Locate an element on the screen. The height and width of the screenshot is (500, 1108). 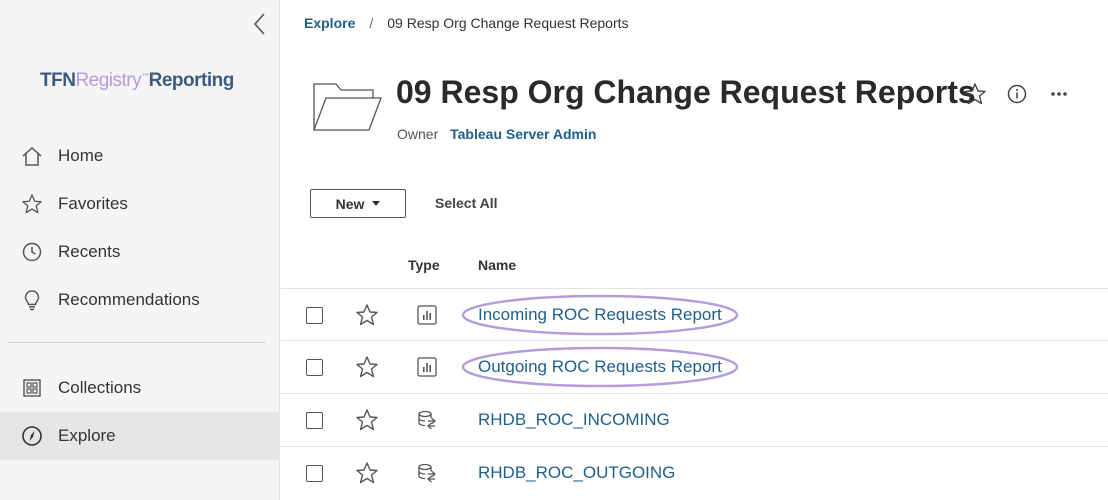
row-name-link: RHDB_ROC_OUTGOING is located at coordinates (576, 473).